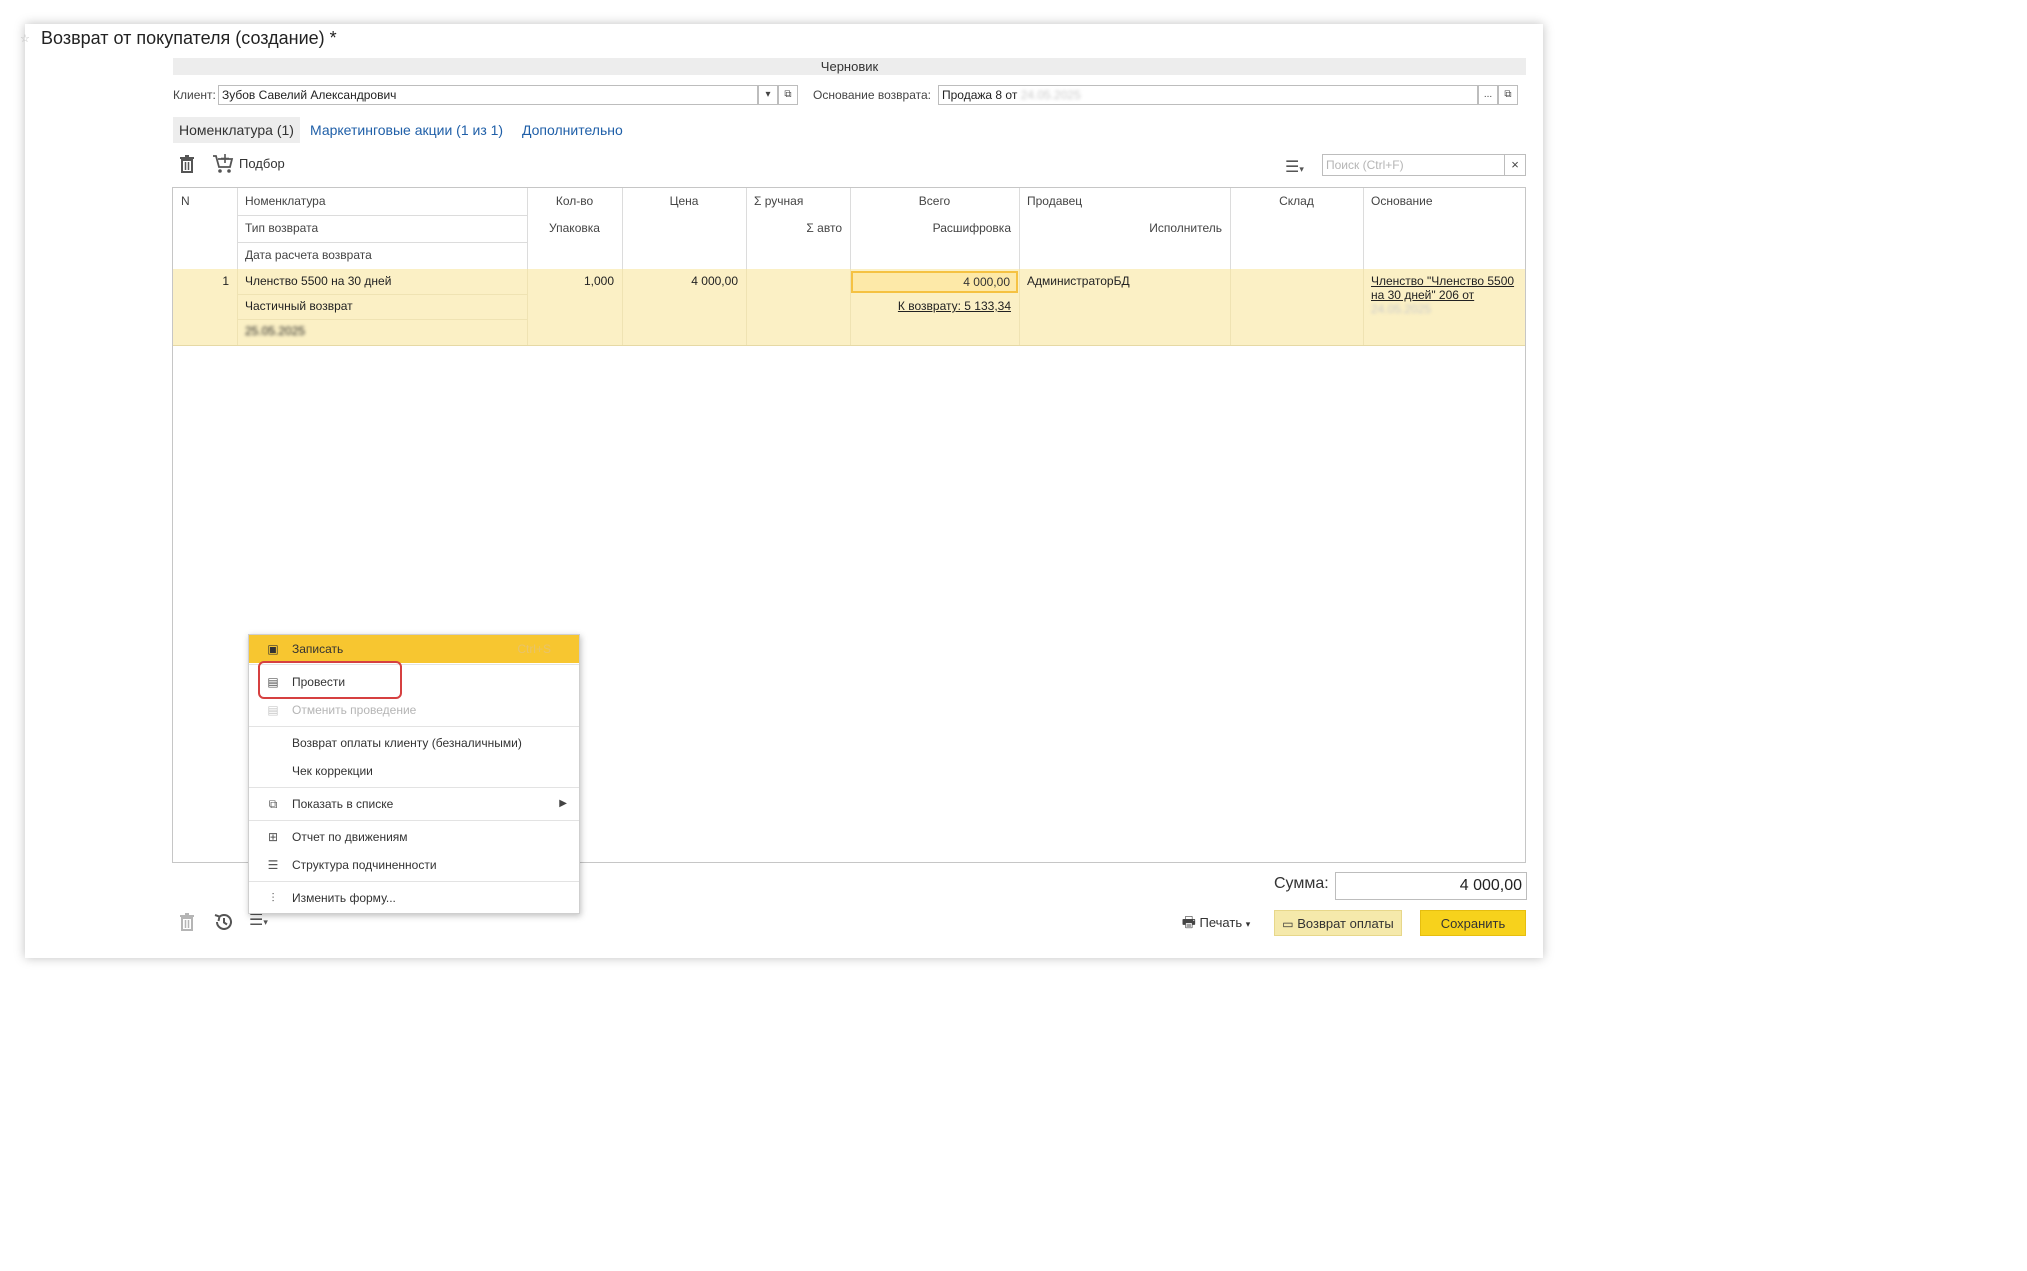 The height and width of the screenshot is (1271, 2027). What do you see at coordinates (414, 649) in the screenshot?
I see `menu-item-save: ▣ Записать Ctrl+S` at bounding box center [414, 649].